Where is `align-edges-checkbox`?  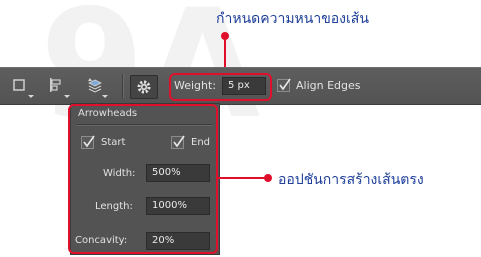
align-edges-checkbox is located at coordinates (284, 85).